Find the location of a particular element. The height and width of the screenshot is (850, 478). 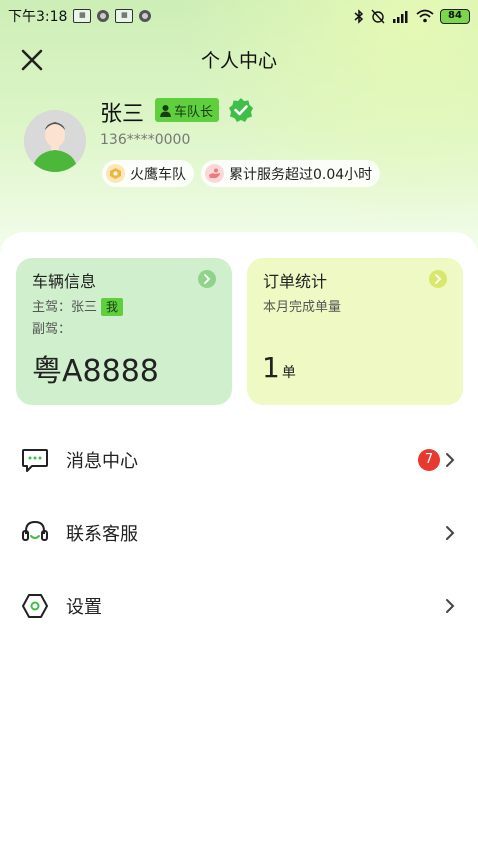

settings-hexagon-icon is located at coordinates (35, 606).